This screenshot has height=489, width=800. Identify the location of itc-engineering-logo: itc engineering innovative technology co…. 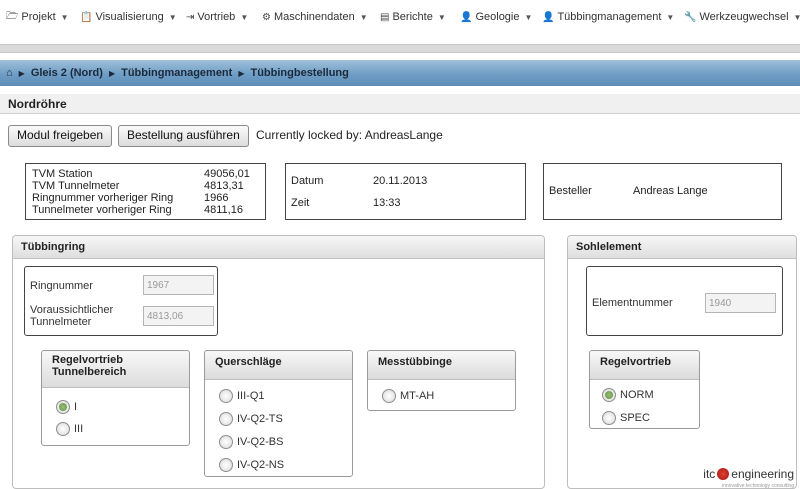
(748, 478).